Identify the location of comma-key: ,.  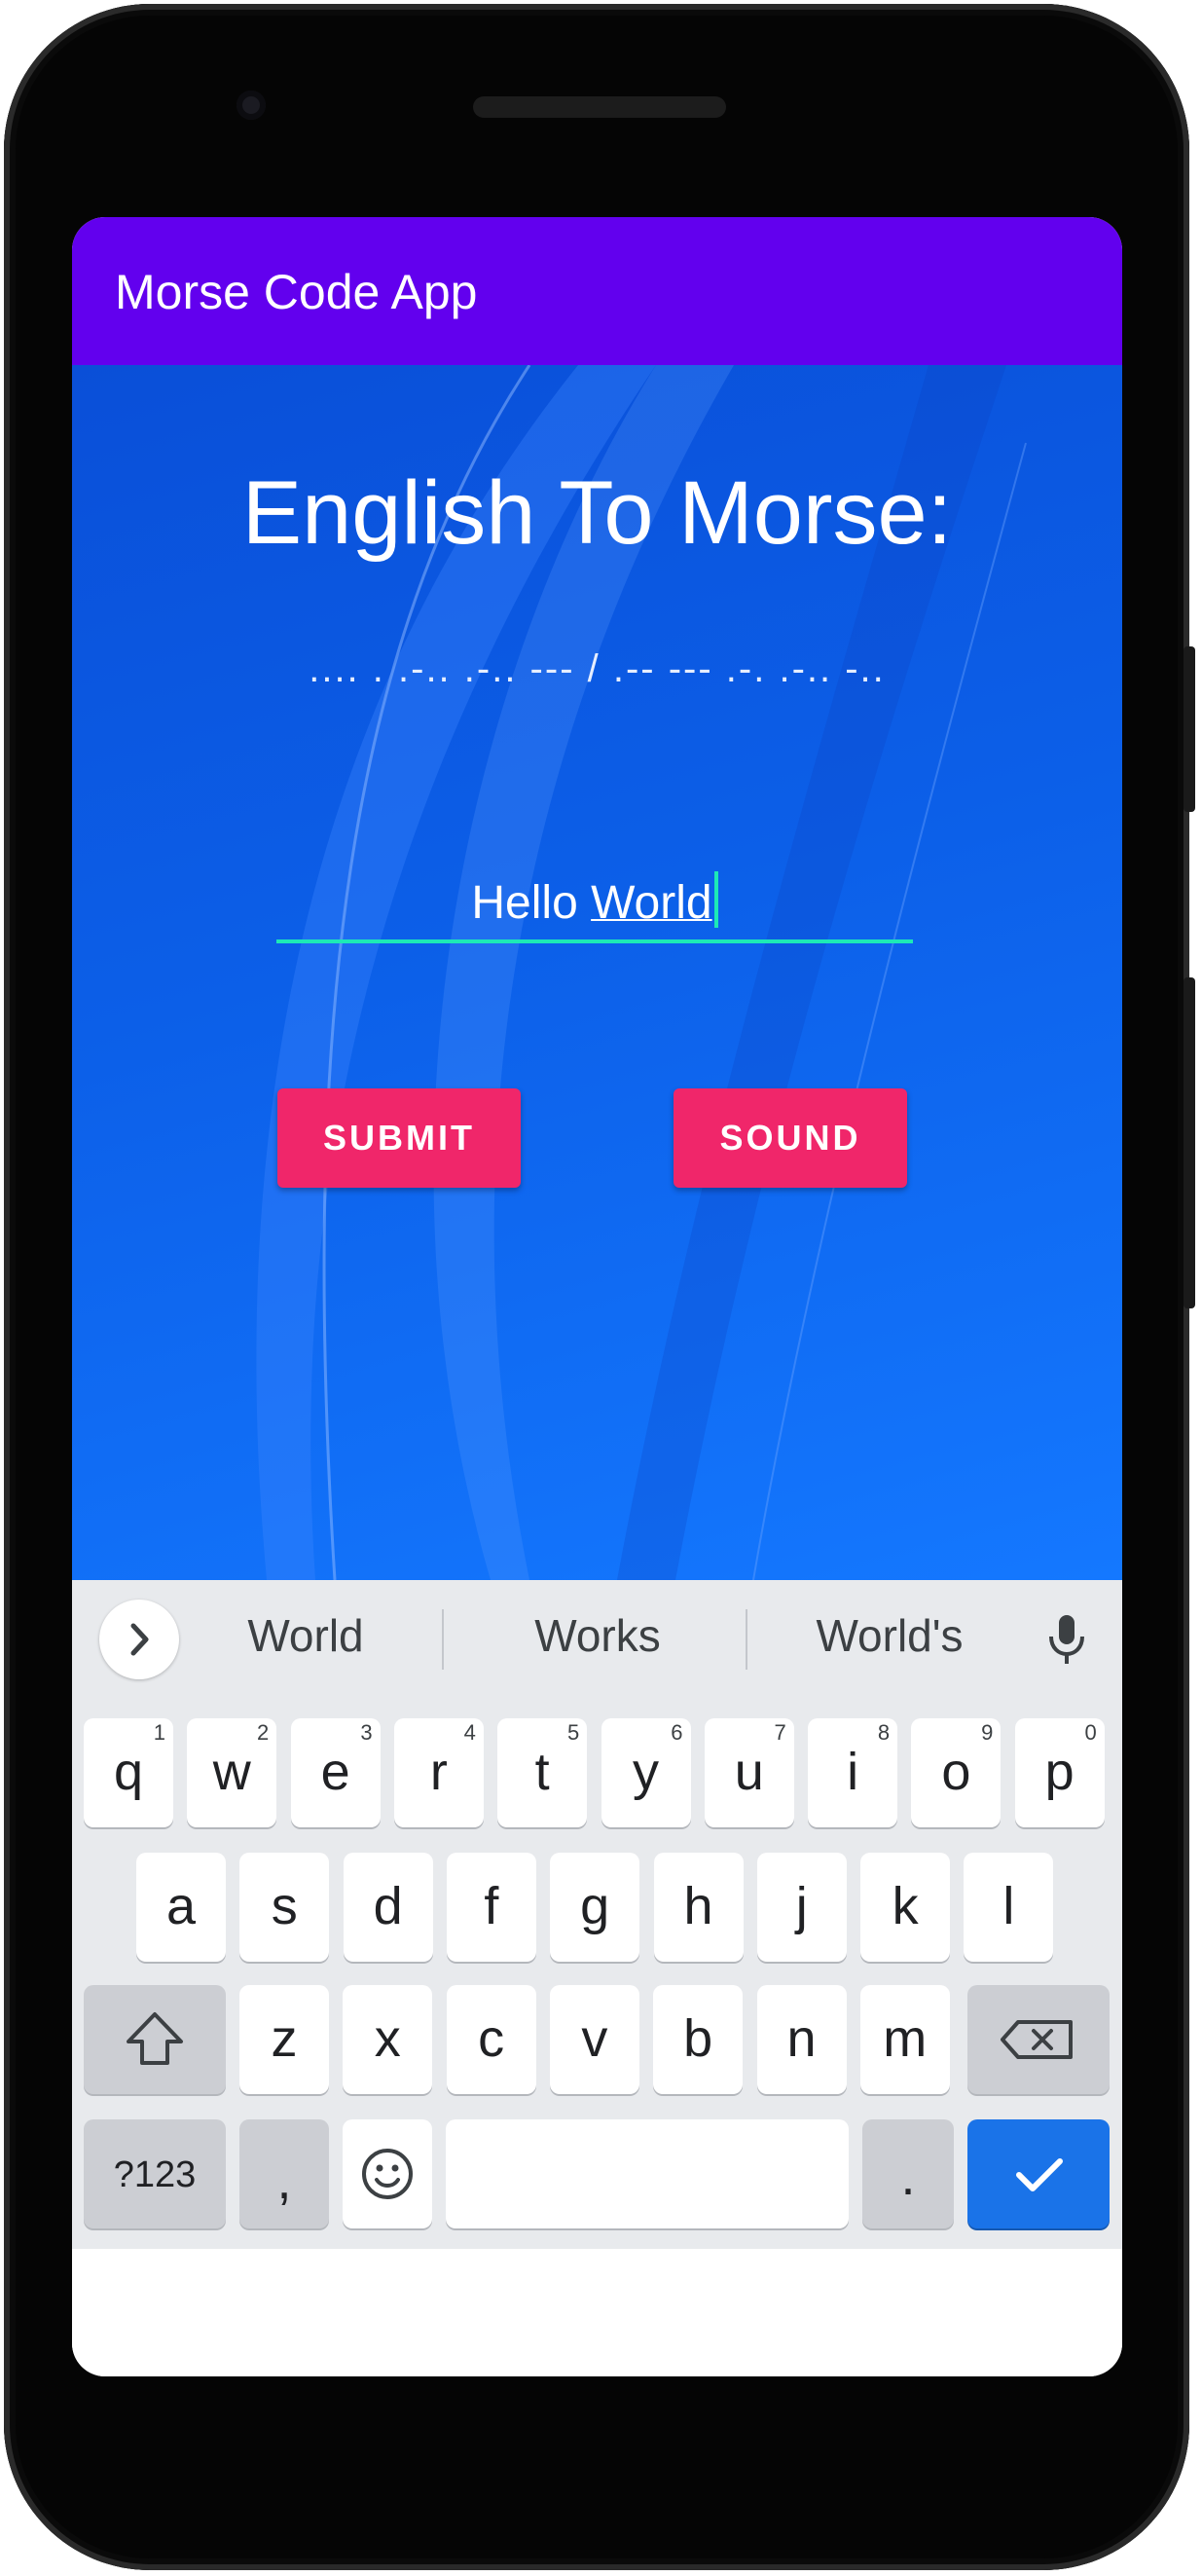
(284, 2173).